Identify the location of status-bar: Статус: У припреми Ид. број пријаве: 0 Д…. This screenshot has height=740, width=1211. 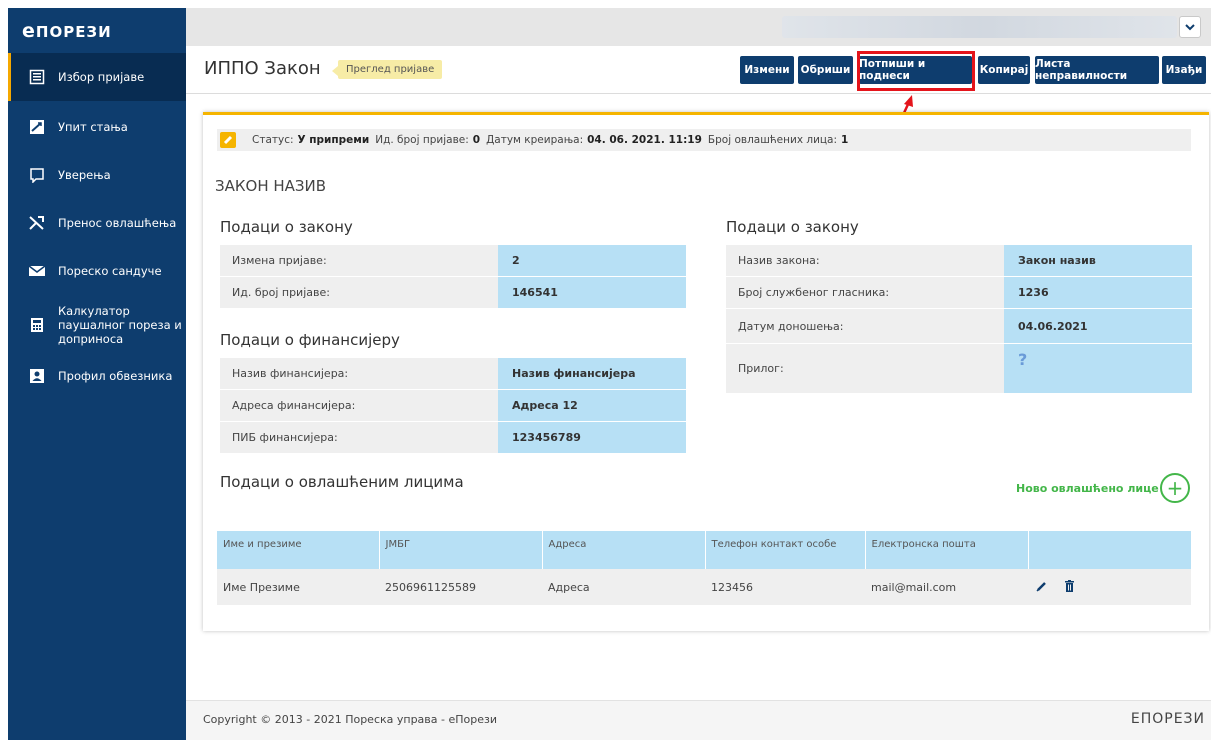
(704, 140).